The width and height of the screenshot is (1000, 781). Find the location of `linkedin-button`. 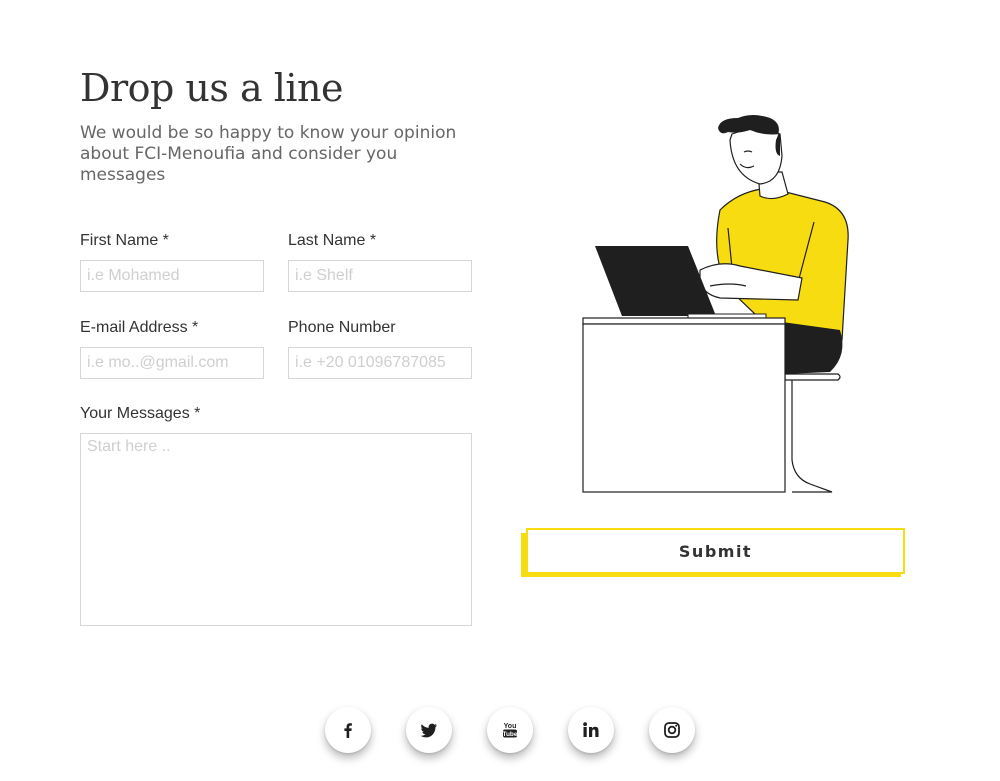

linkedin-button is located at coordinates (591, 730).